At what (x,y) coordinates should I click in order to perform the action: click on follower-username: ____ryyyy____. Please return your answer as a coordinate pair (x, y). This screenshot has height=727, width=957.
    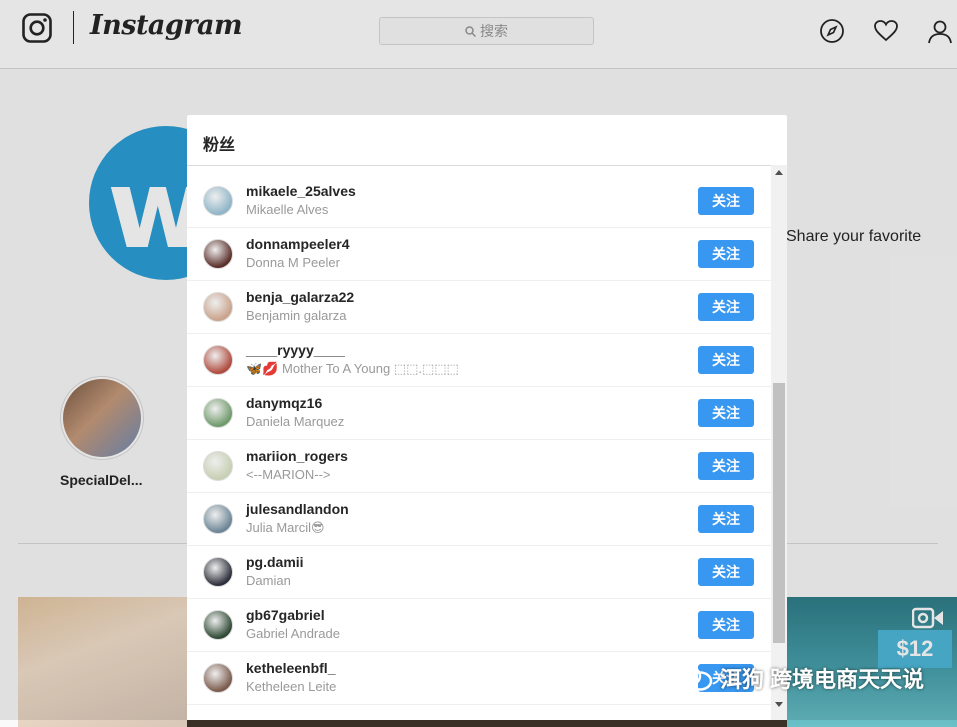
    Looking at the image, I should click on (295, 350).